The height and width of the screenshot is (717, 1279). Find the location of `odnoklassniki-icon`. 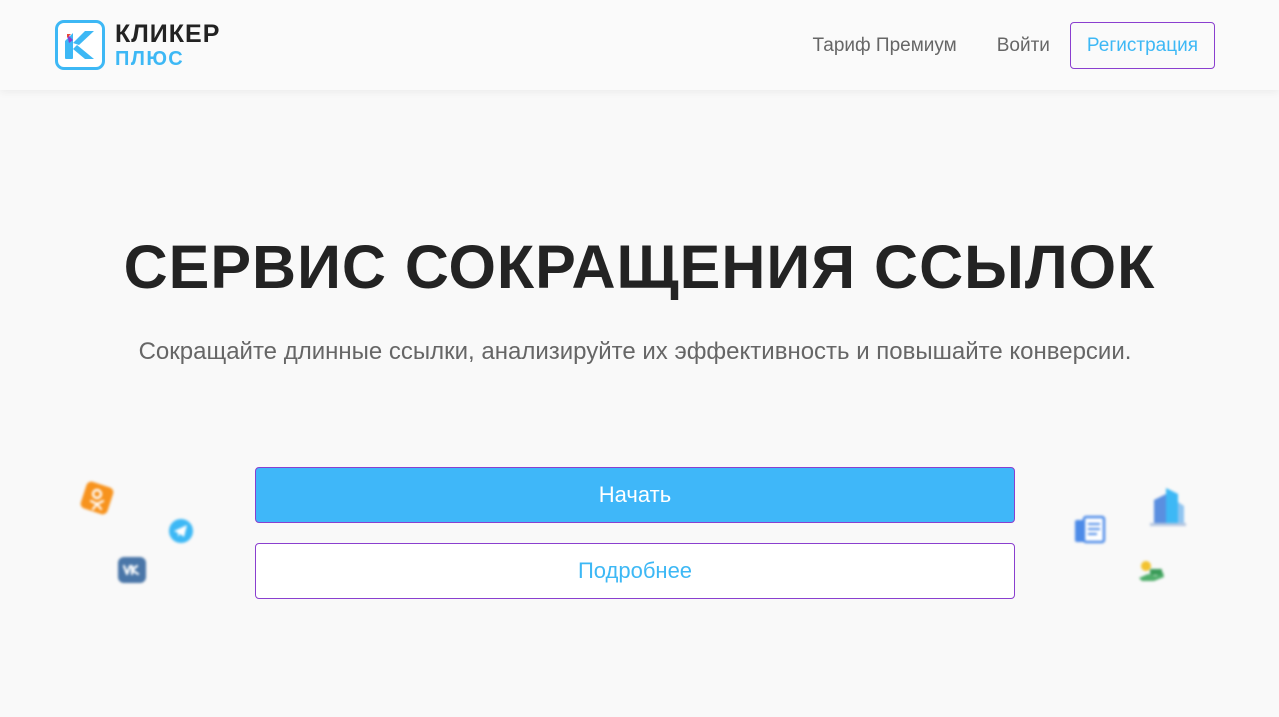

odnoklassniki-icon is located at coordinates (97, 500).